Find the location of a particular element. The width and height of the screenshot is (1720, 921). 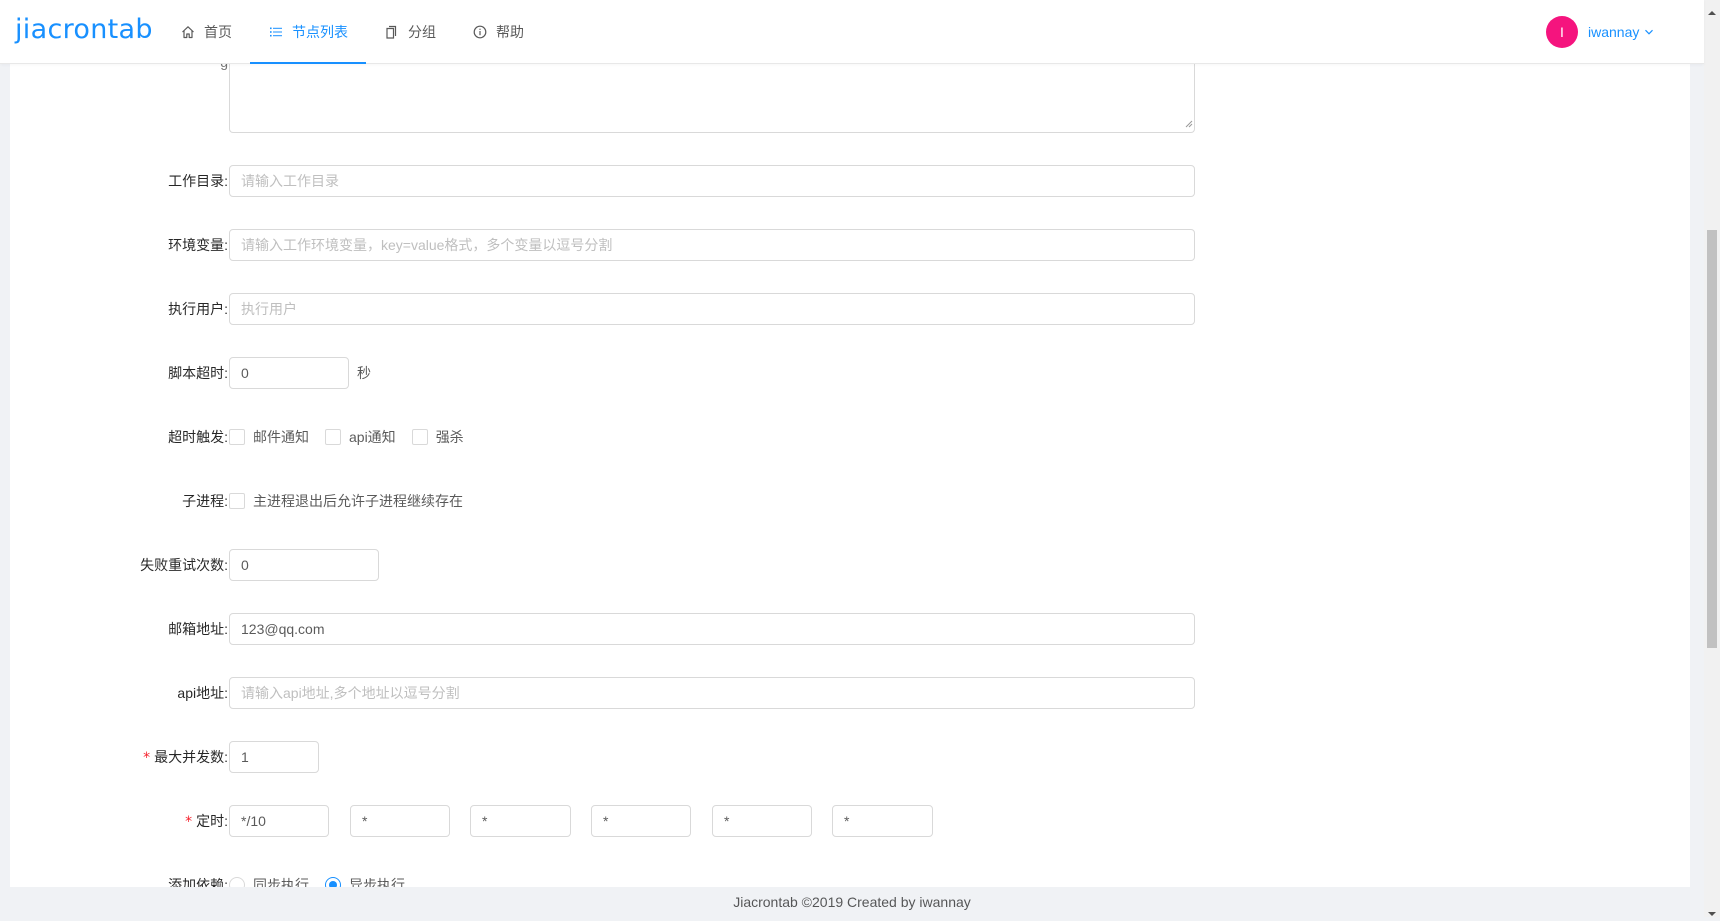

user-name: iwannay is located at coordinates (1613, 32).